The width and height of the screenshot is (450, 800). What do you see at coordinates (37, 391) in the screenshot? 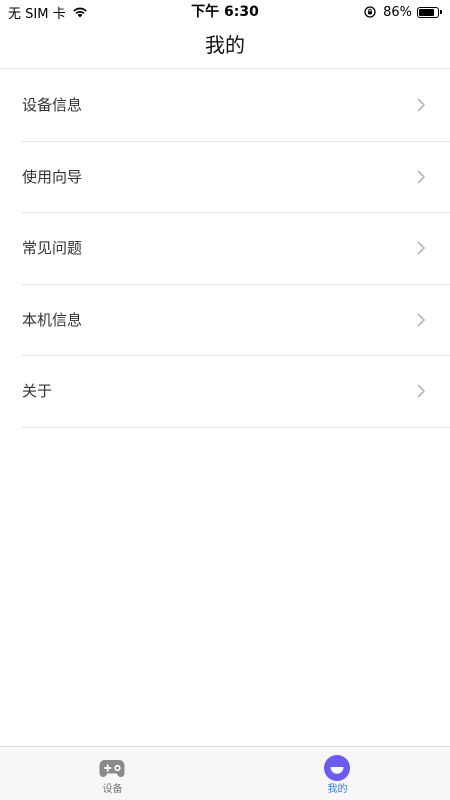
I see `menu-item-label: 关于` at bounding box center [37, 391].